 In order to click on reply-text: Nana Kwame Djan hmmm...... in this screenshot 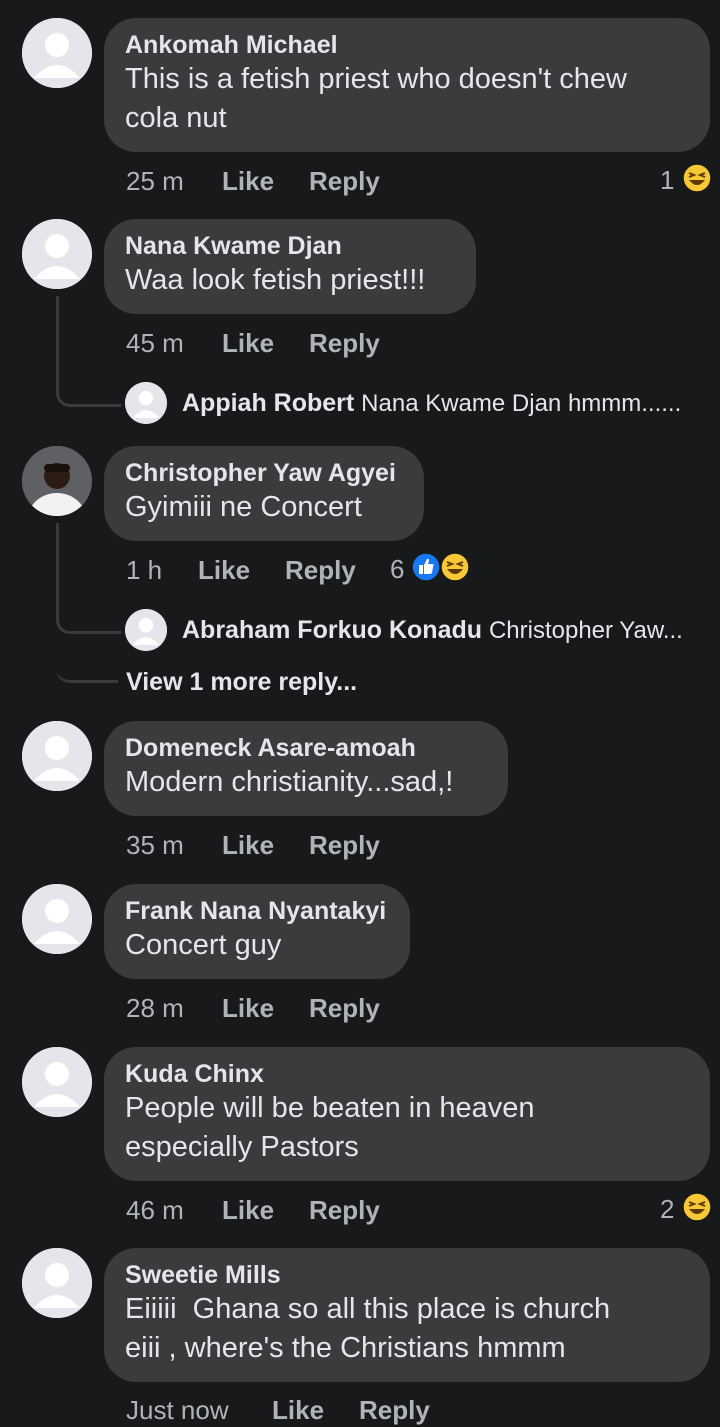, I will do `click(521, 403)`.